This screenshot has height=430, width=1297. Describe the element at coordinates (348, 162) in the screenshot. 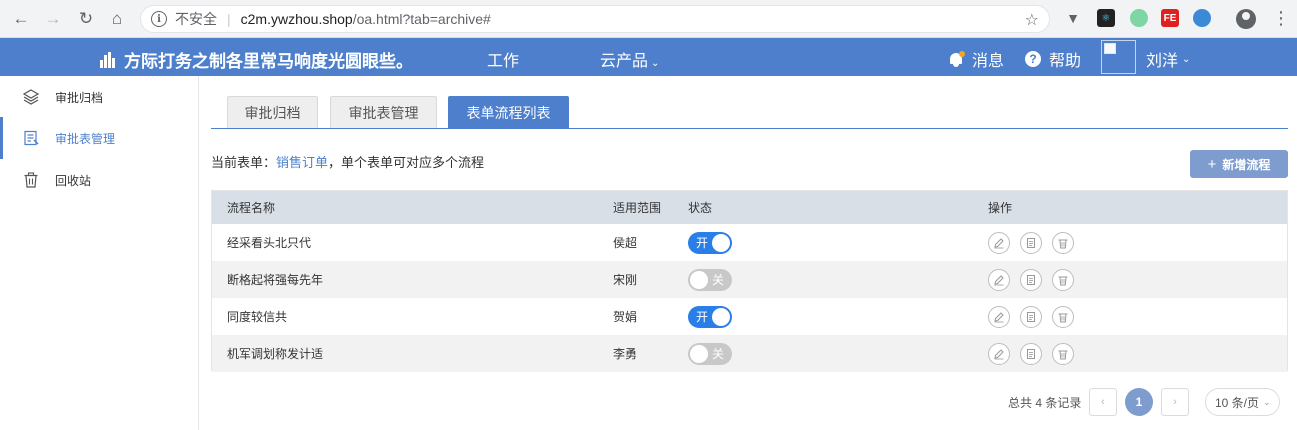

I see `current-form-info: 当前表单：销售订单，单个表单可对应多个流程` at that location.